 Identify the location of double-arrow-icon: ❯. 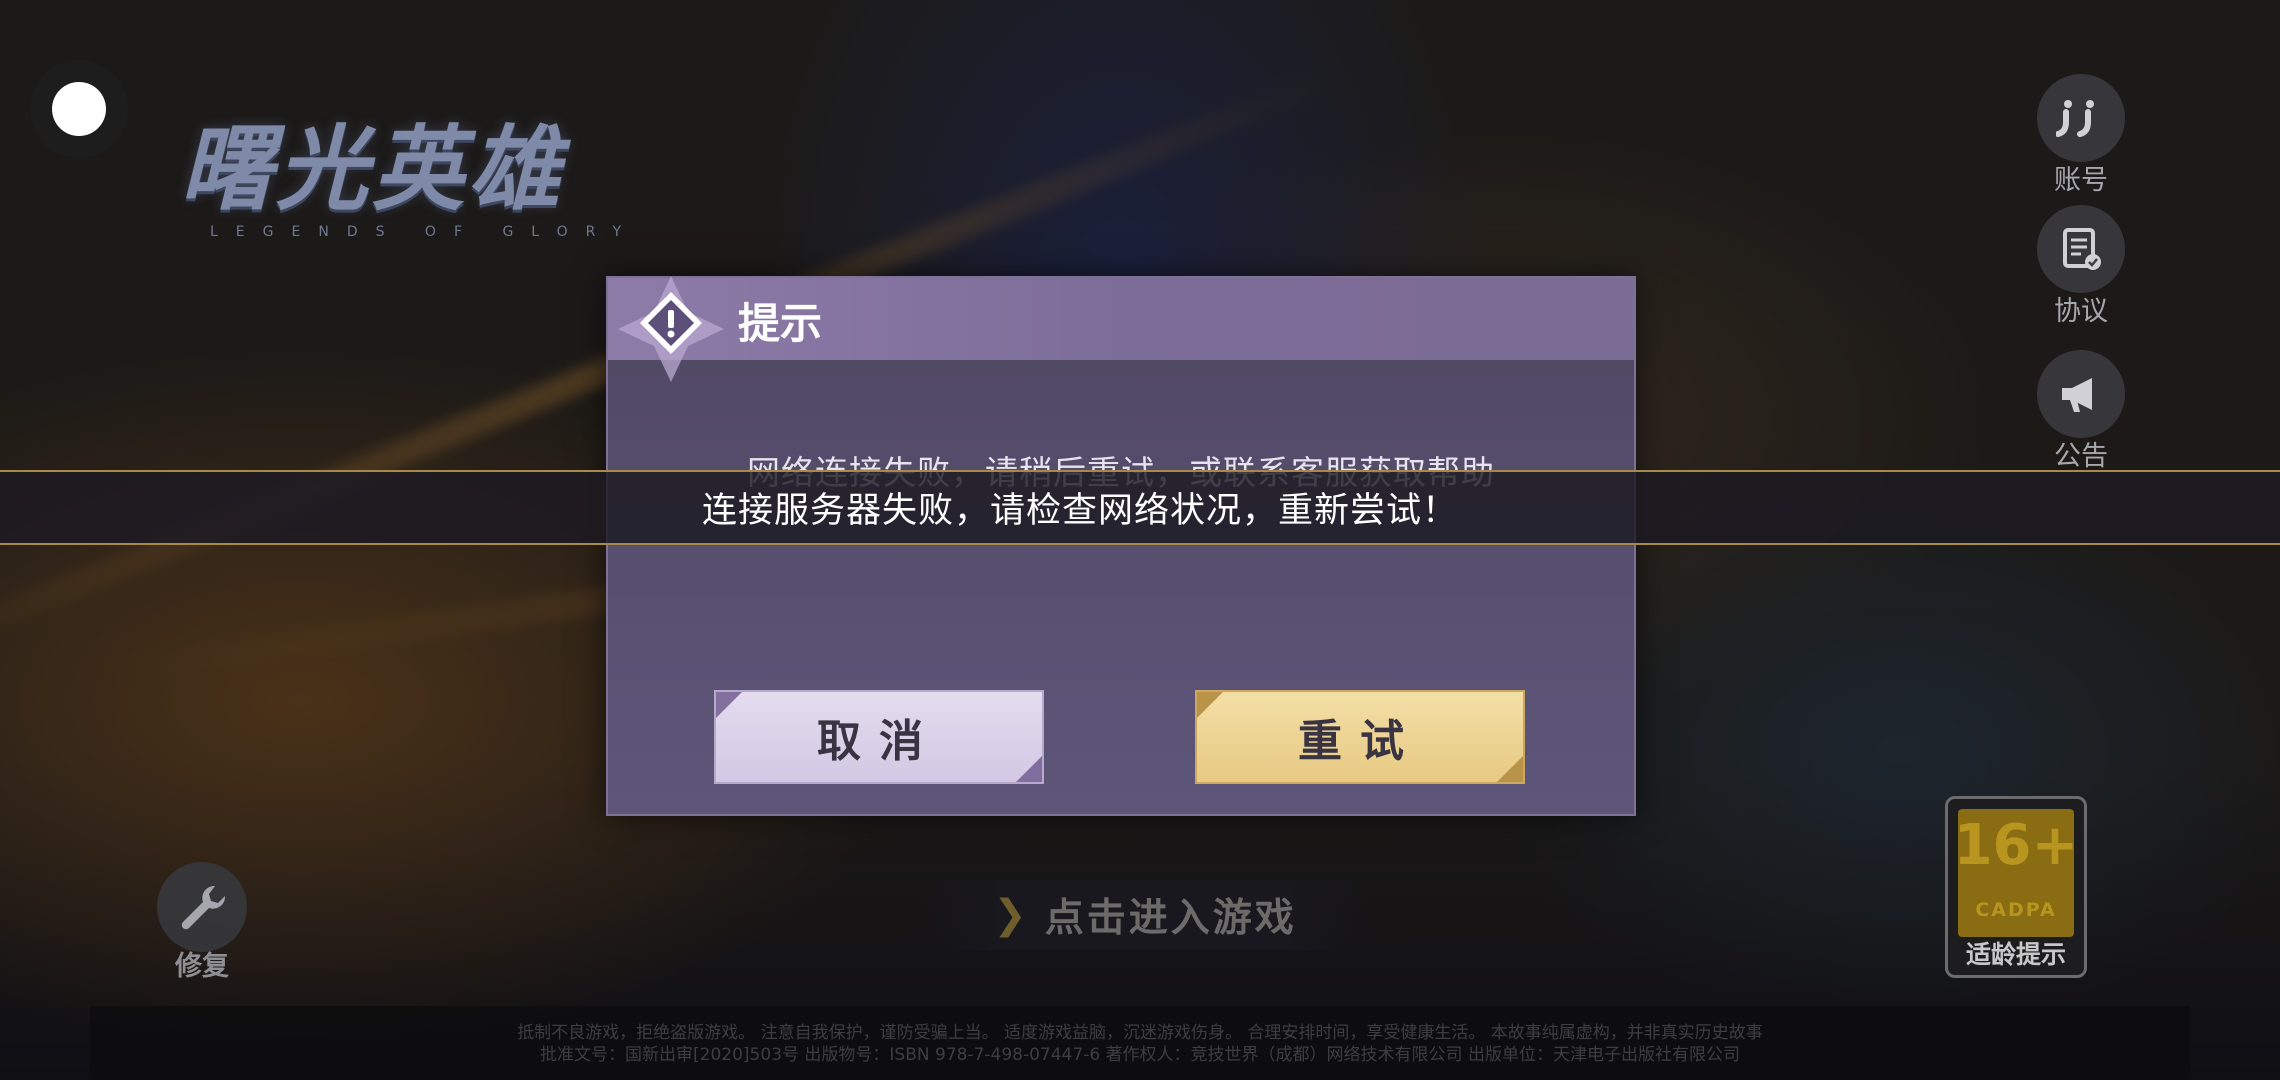
(1010, 915).